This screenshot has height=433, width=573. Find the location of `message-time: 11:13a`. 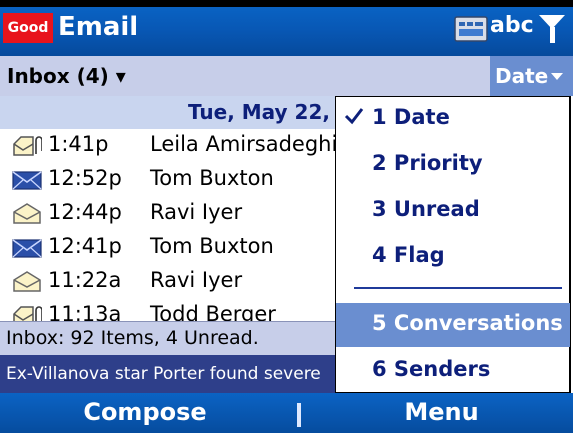

message-time: 11:13a is located at coordinates (85, 311).